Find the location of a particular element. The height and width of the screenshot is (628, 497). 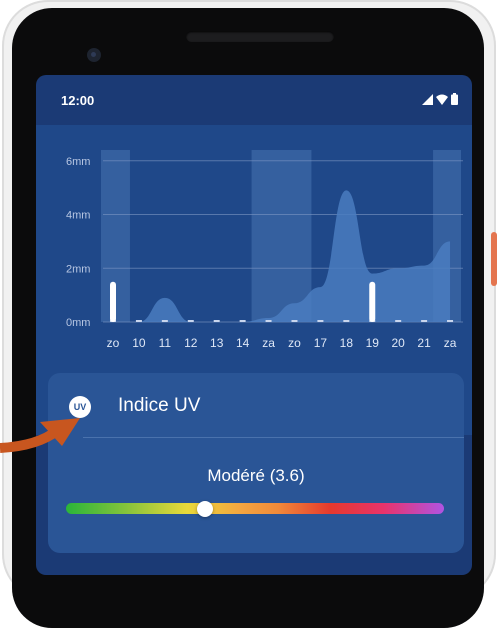

x-tick-label: 17 is located at coordinates (321, 343).